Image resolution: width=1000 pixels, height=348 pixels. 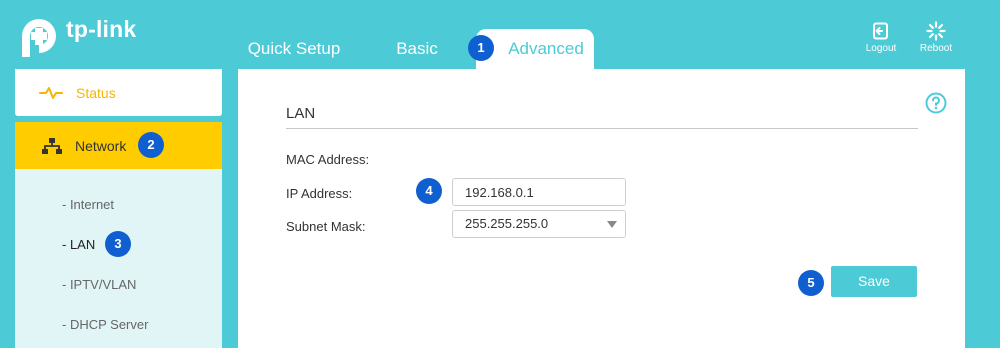 I want to click on ip-address-input, so click(x=539, y=192).